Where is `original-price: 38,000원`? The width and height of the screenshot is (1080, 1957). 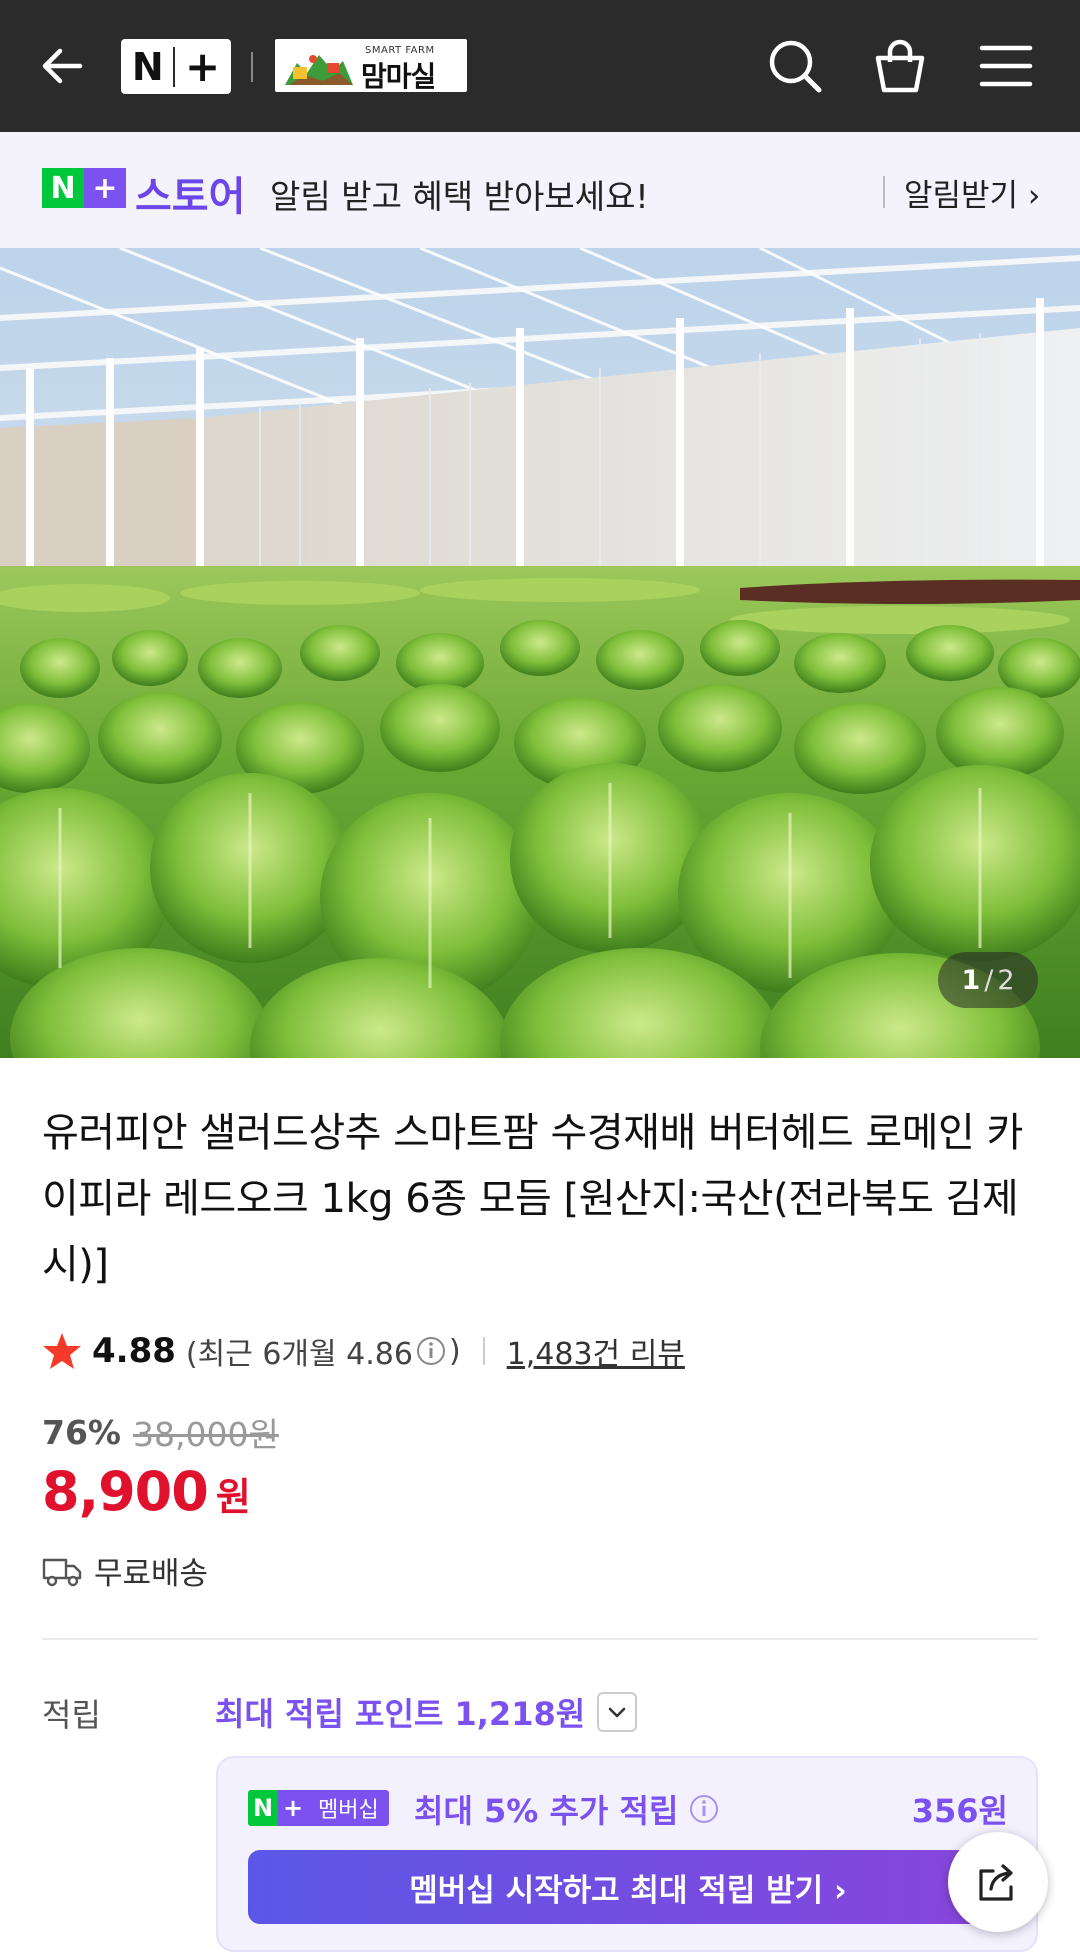
original-price: 38,000원 is located at coordinates (206, 1434).